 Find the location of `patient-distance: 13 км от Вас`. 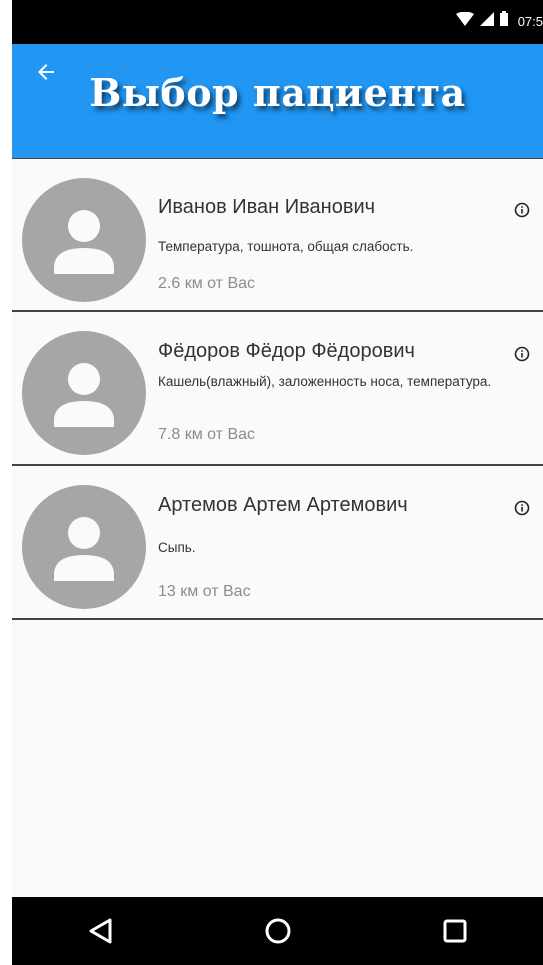

patient-distance: 13 км от Вас is located at coordinates (204, 591).